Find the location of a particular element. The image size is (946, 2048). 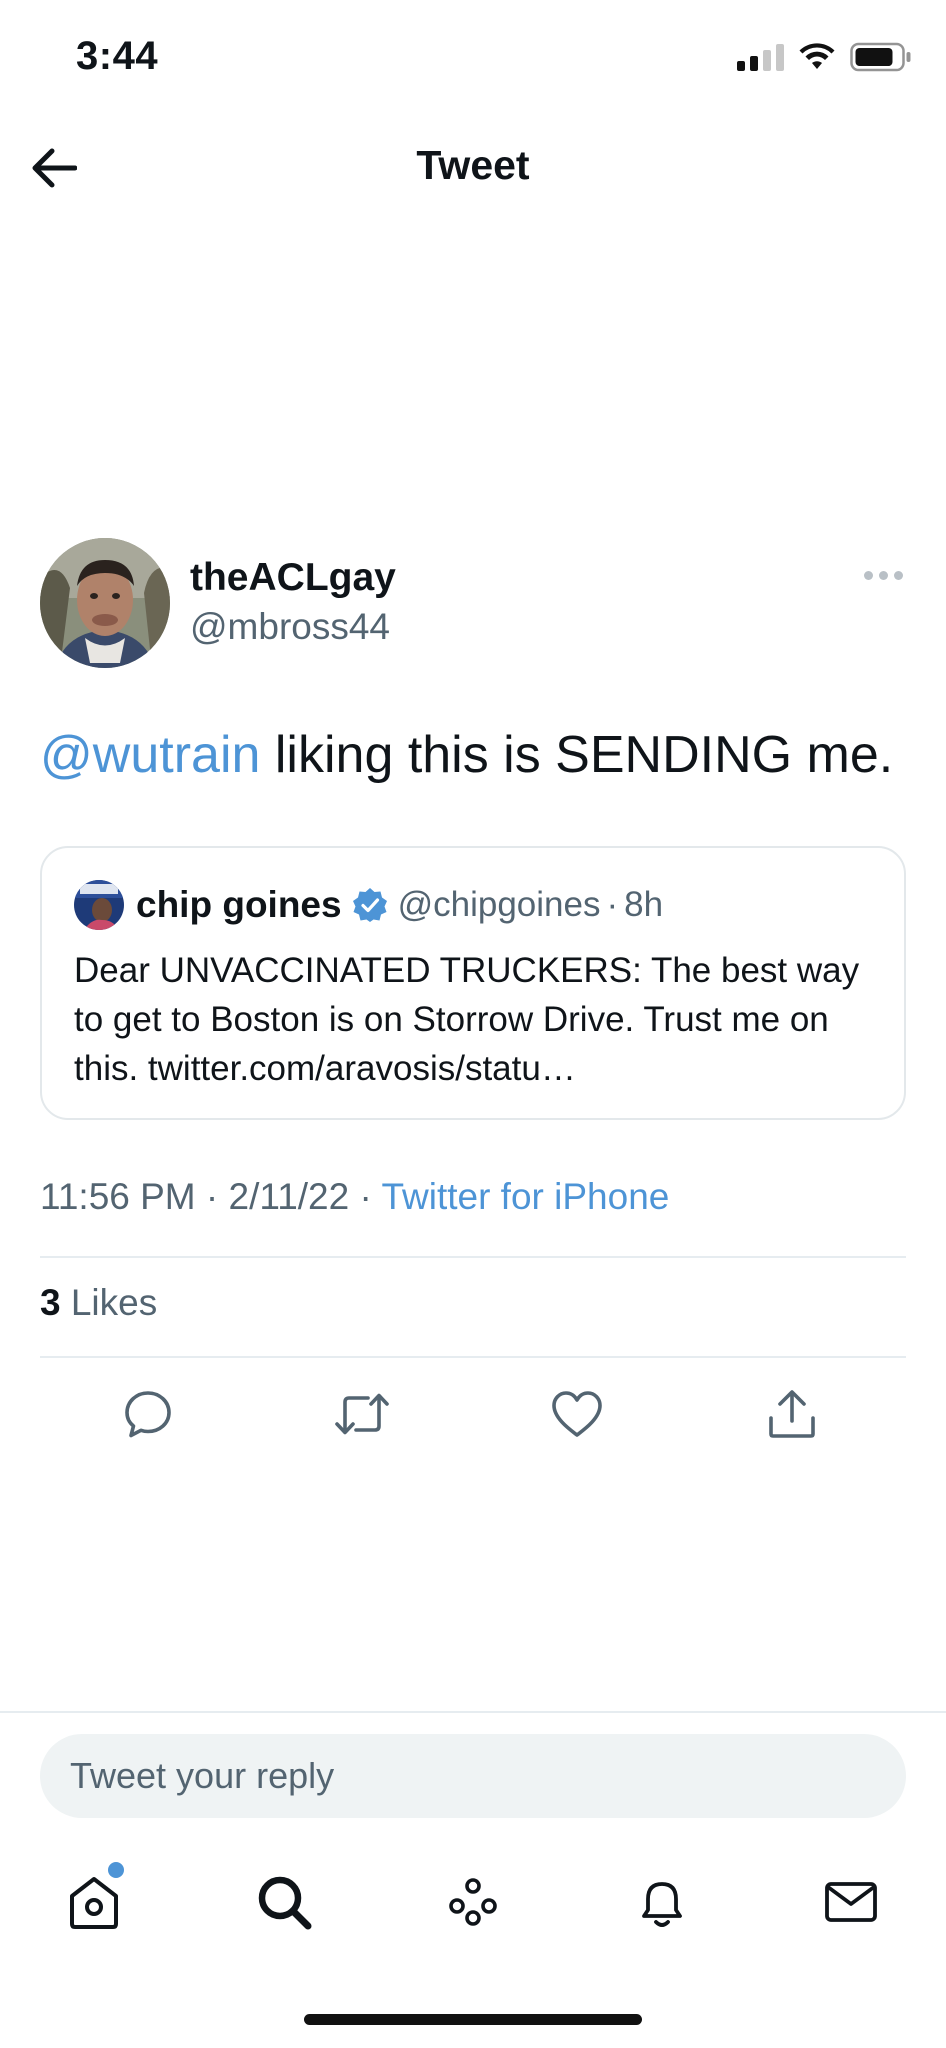

page-title: Tweet is located at coordinates (473, 165).